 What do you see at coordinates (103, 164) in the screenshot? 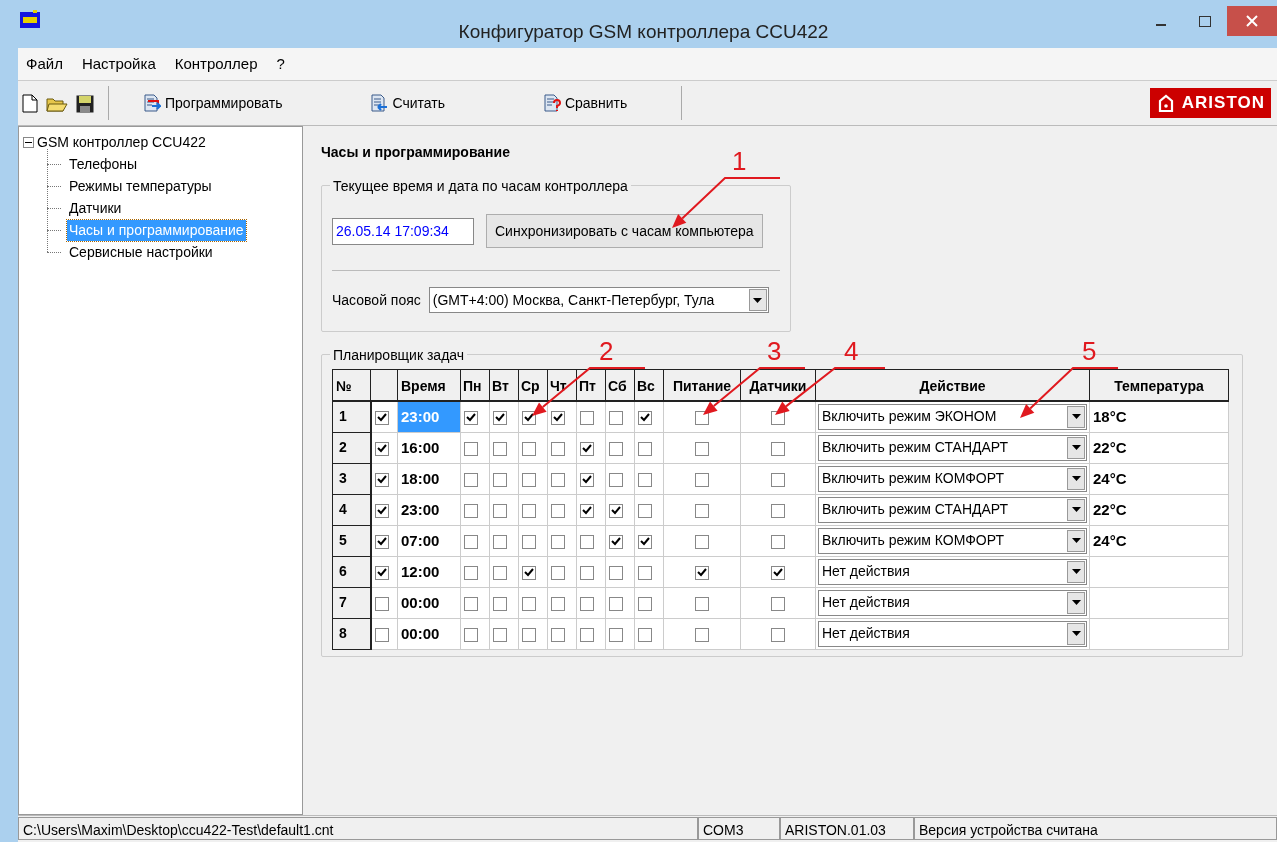
I see `tree-item: Телефоны` at bounding box center [103, 164].